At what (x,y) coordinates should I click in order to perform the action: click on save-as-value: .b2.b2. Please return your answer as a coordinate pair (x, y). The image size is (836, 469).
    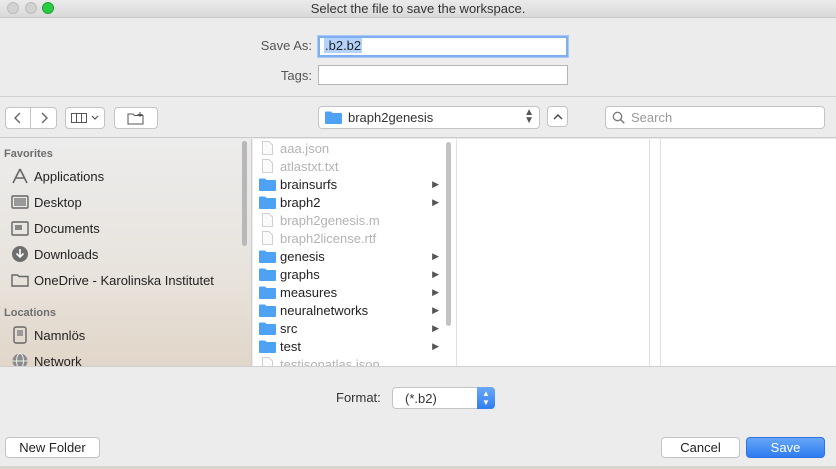
    Looking at the image, I should click on (343, 45).